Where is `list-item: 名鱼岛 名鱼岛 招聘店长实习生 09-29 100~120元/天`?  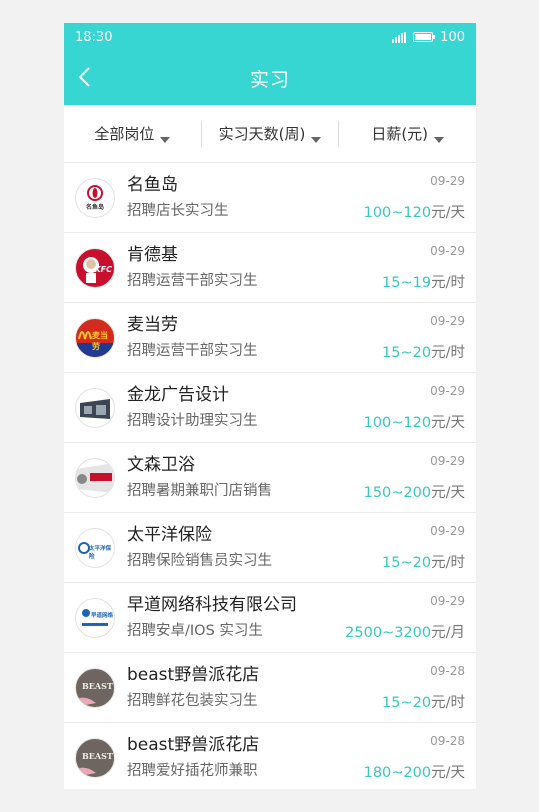
list-item: 名鱼岛 名鱼岛 招聘店长实习生 09-29 100~120元/天 is located at coordinates (270, 198).